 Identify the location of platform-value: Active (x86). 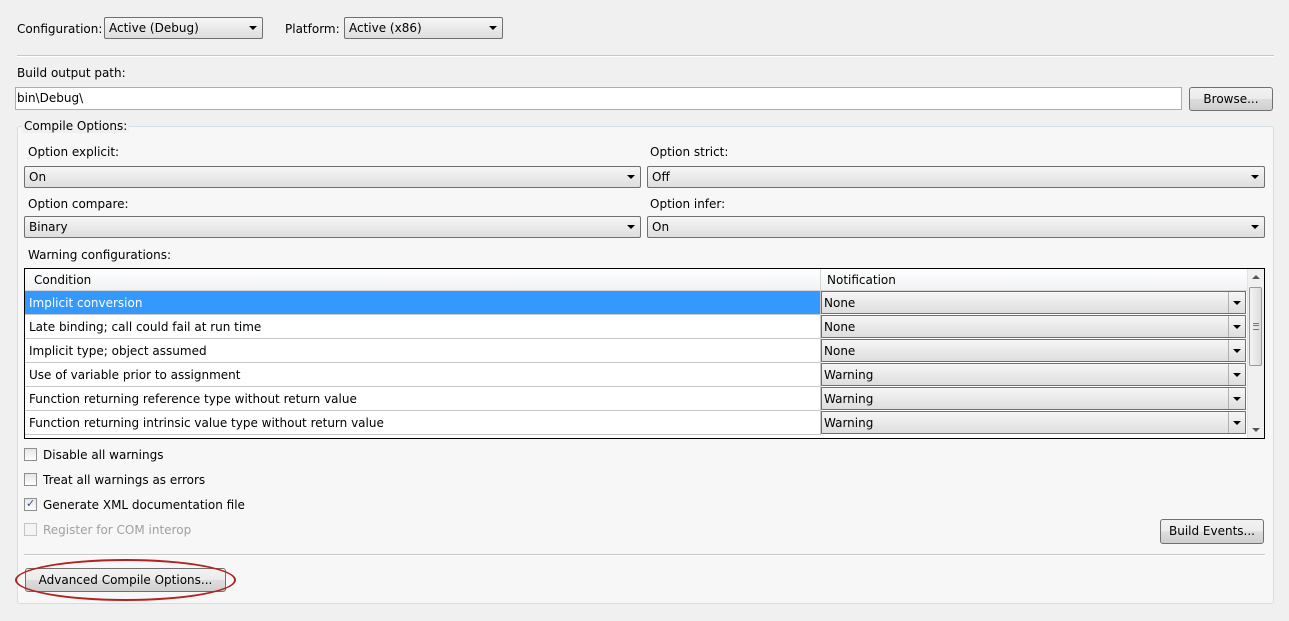
(385, 28).